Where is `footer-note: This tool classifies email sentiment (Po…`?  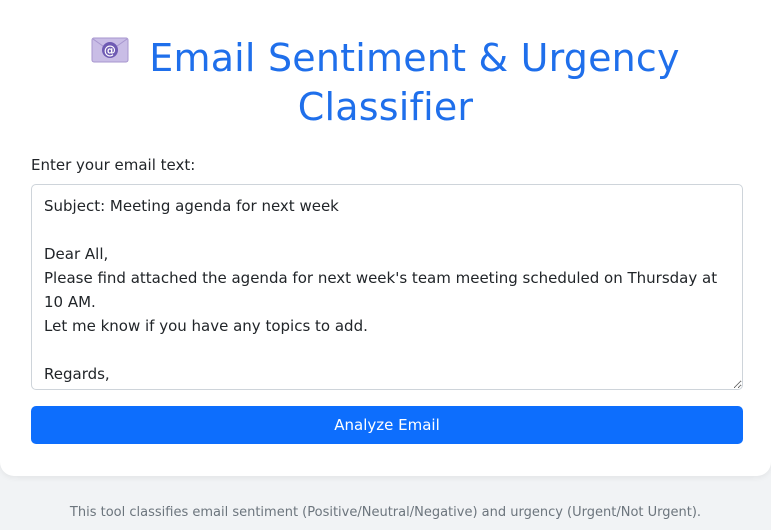
footer-note: This tool classifies email sentiment (Po… is located at coordinates (385, 512).